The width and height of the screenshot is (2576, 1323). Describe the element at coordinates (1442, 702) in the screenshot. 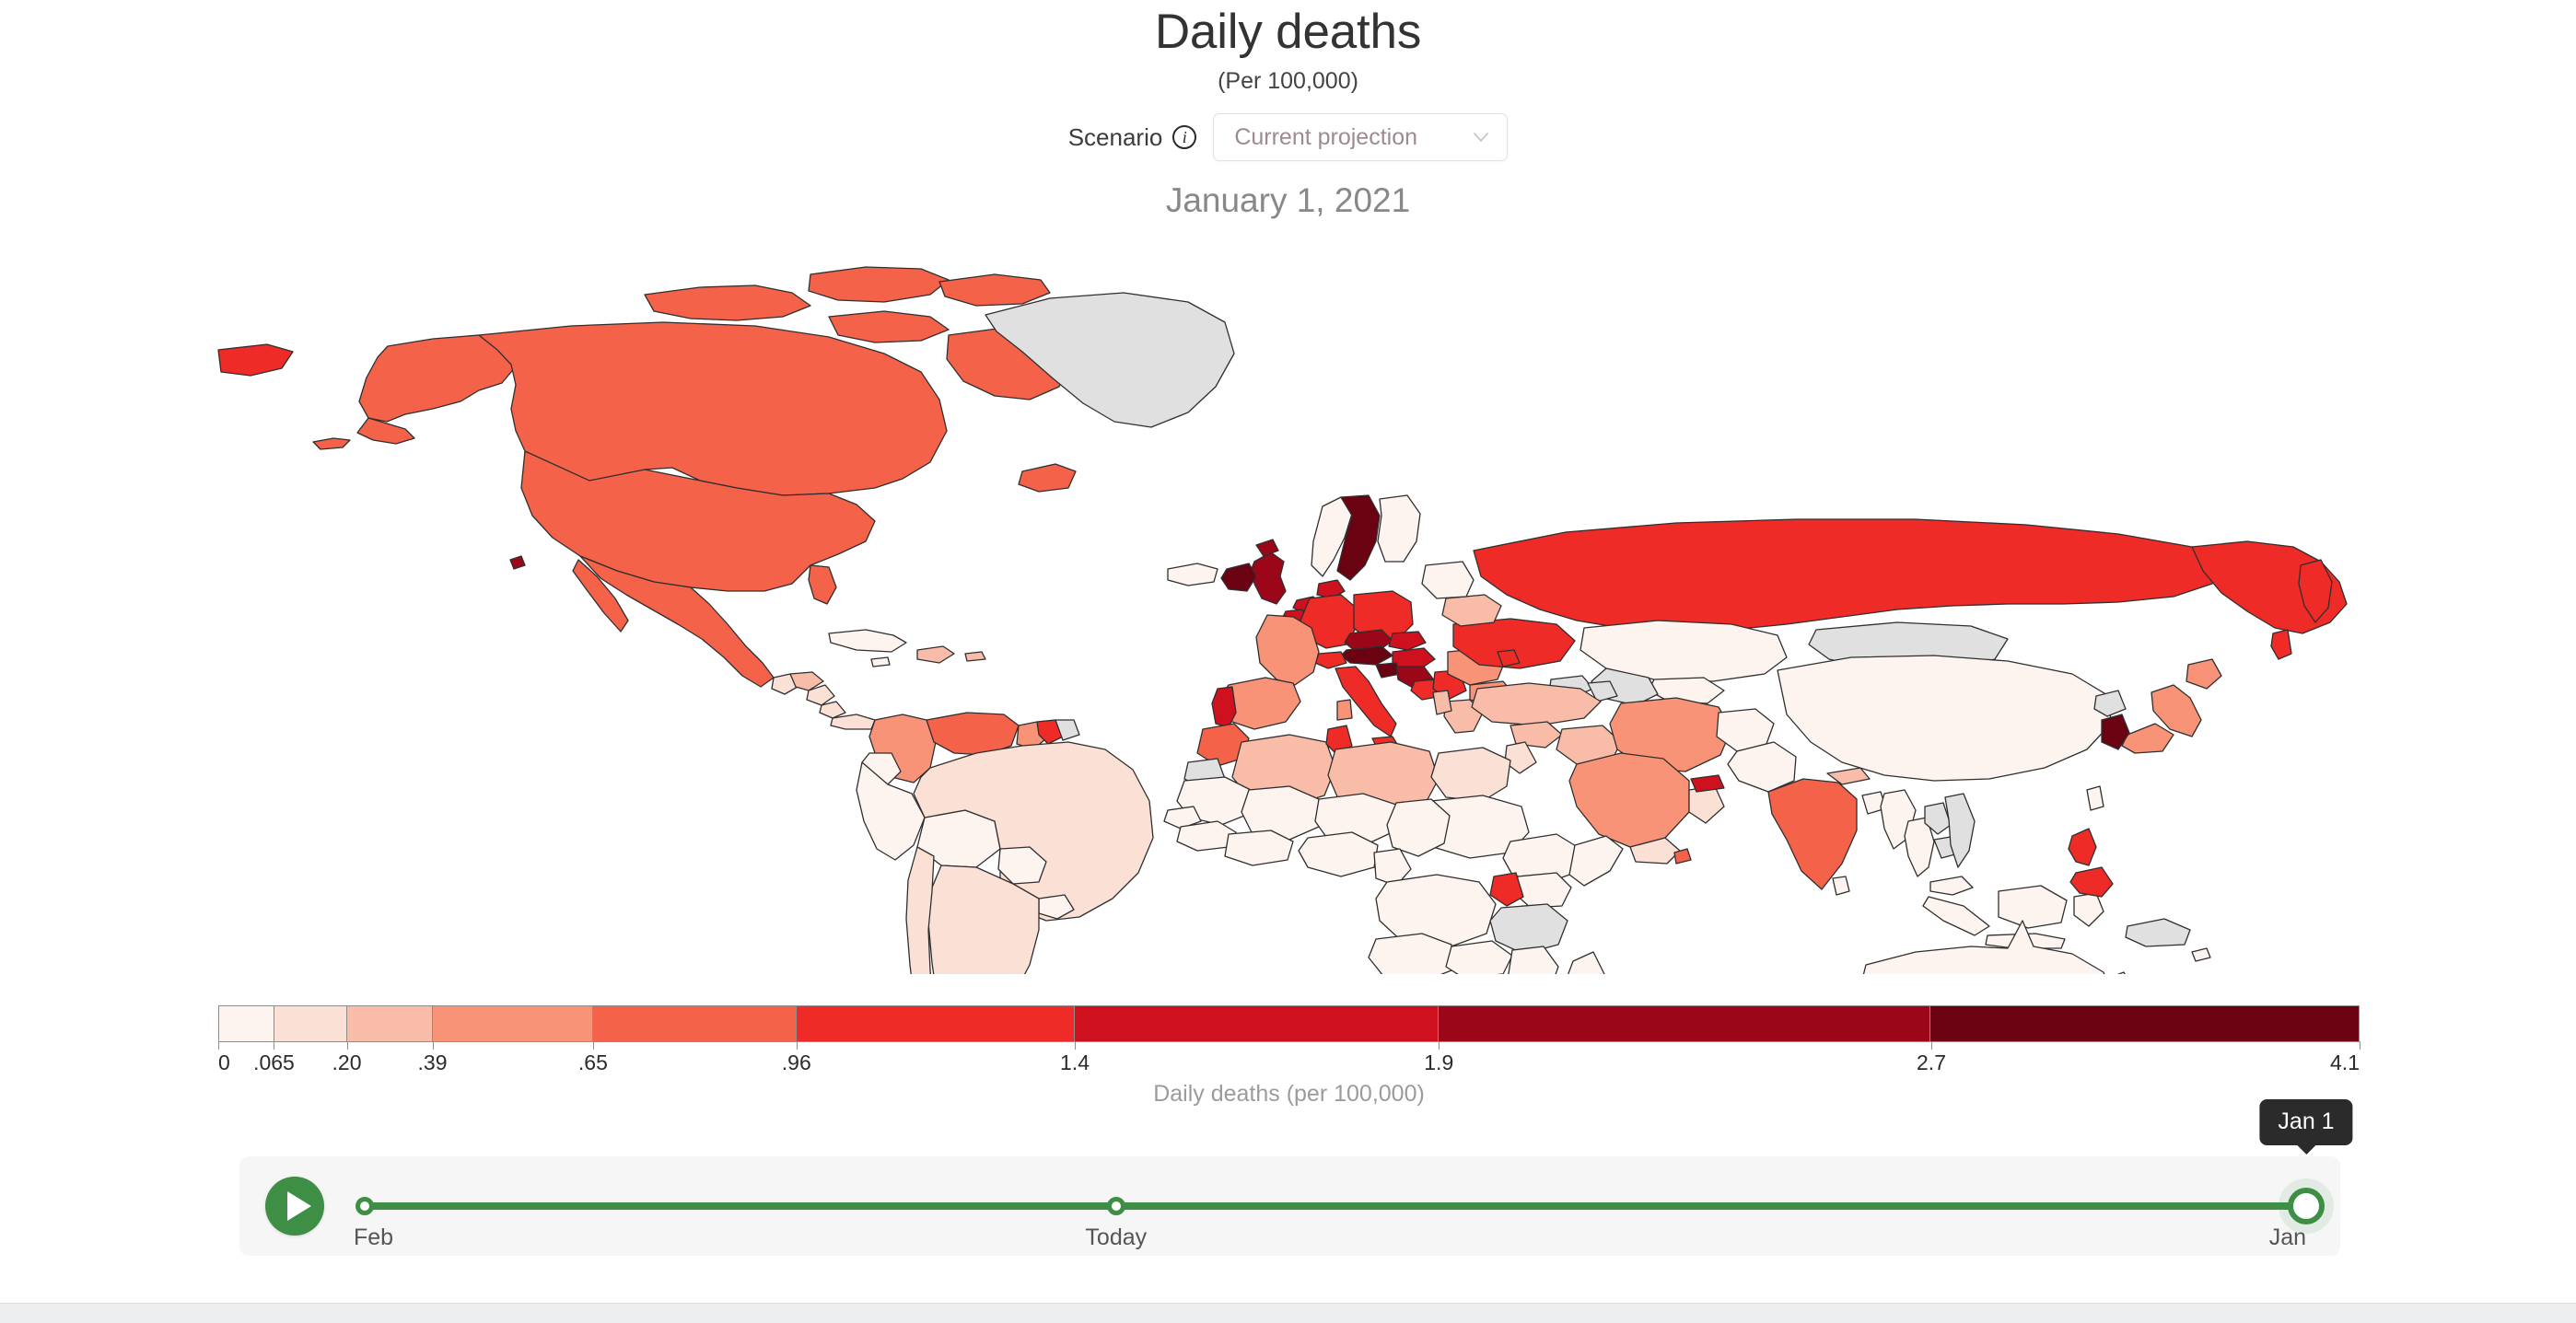

I see `country-albania` at that location.